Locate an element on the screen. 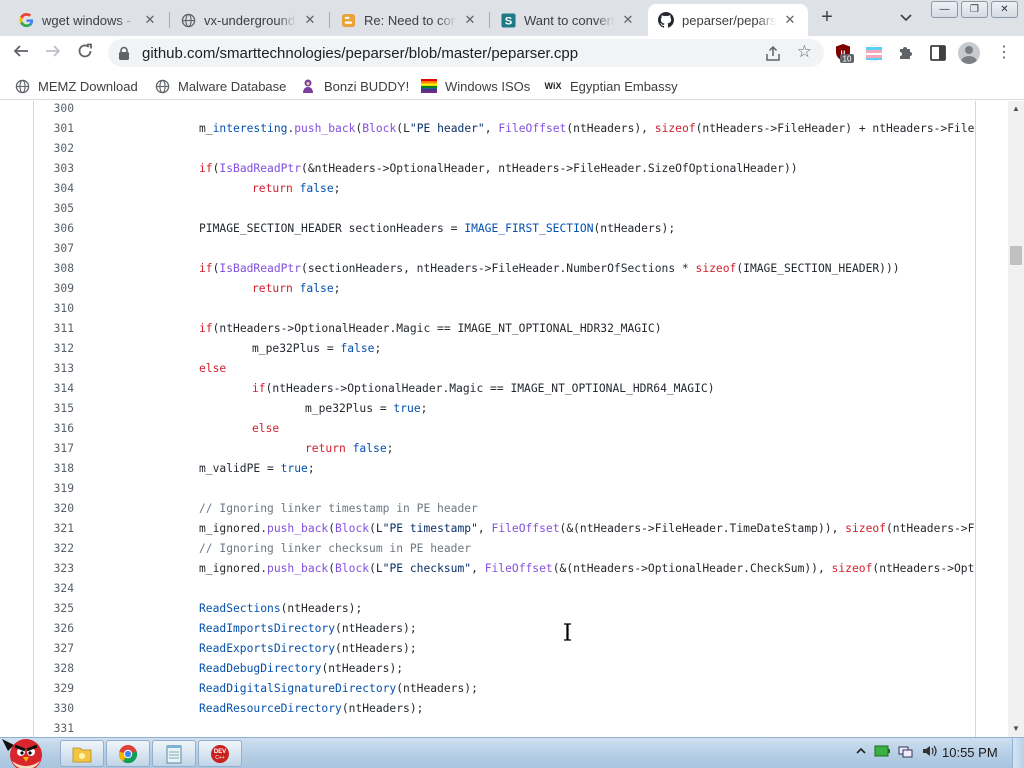 The width and height of the screenshot is (1024, 768). code-token: else is located at coordinates (266, 428).